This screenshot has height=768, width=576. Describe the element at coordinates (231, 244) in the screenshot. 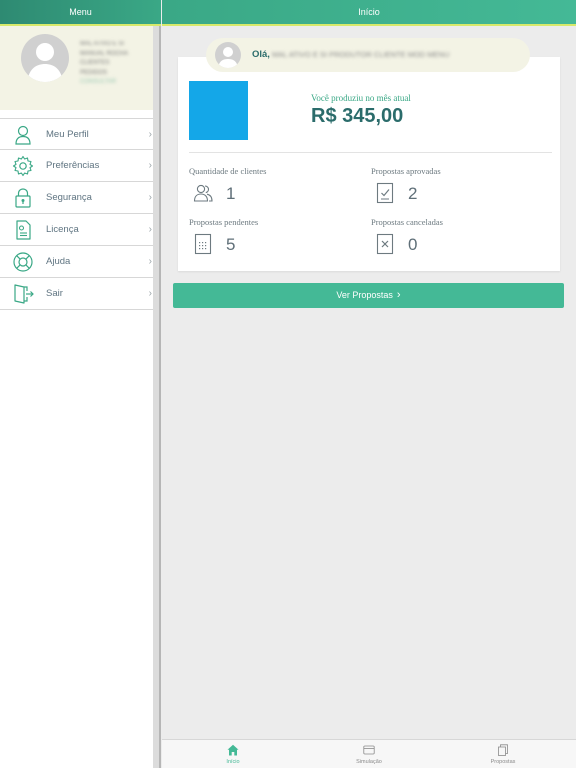

I see `stat-value-pending: 5` at that location.